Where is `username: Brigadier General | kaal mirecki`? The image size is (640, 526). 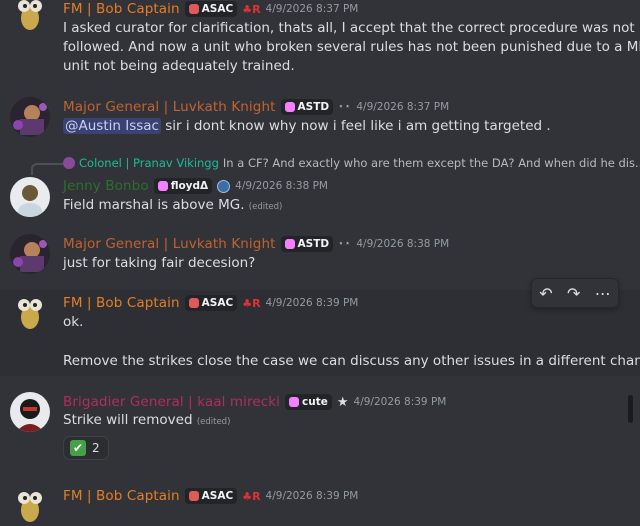 username: Brigadier General | kaal mirecki is located at coordinates (171, 402).